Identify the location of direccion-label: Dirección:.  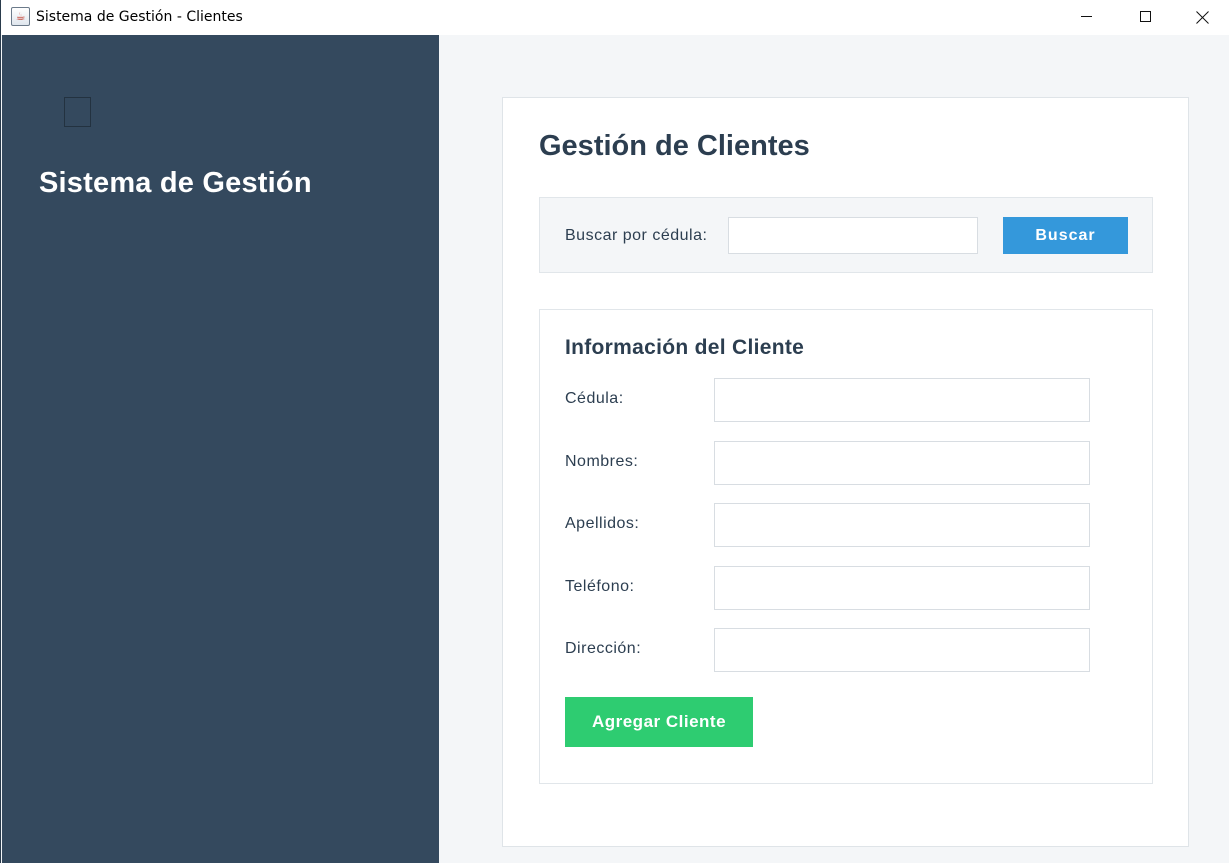
(603, 648).